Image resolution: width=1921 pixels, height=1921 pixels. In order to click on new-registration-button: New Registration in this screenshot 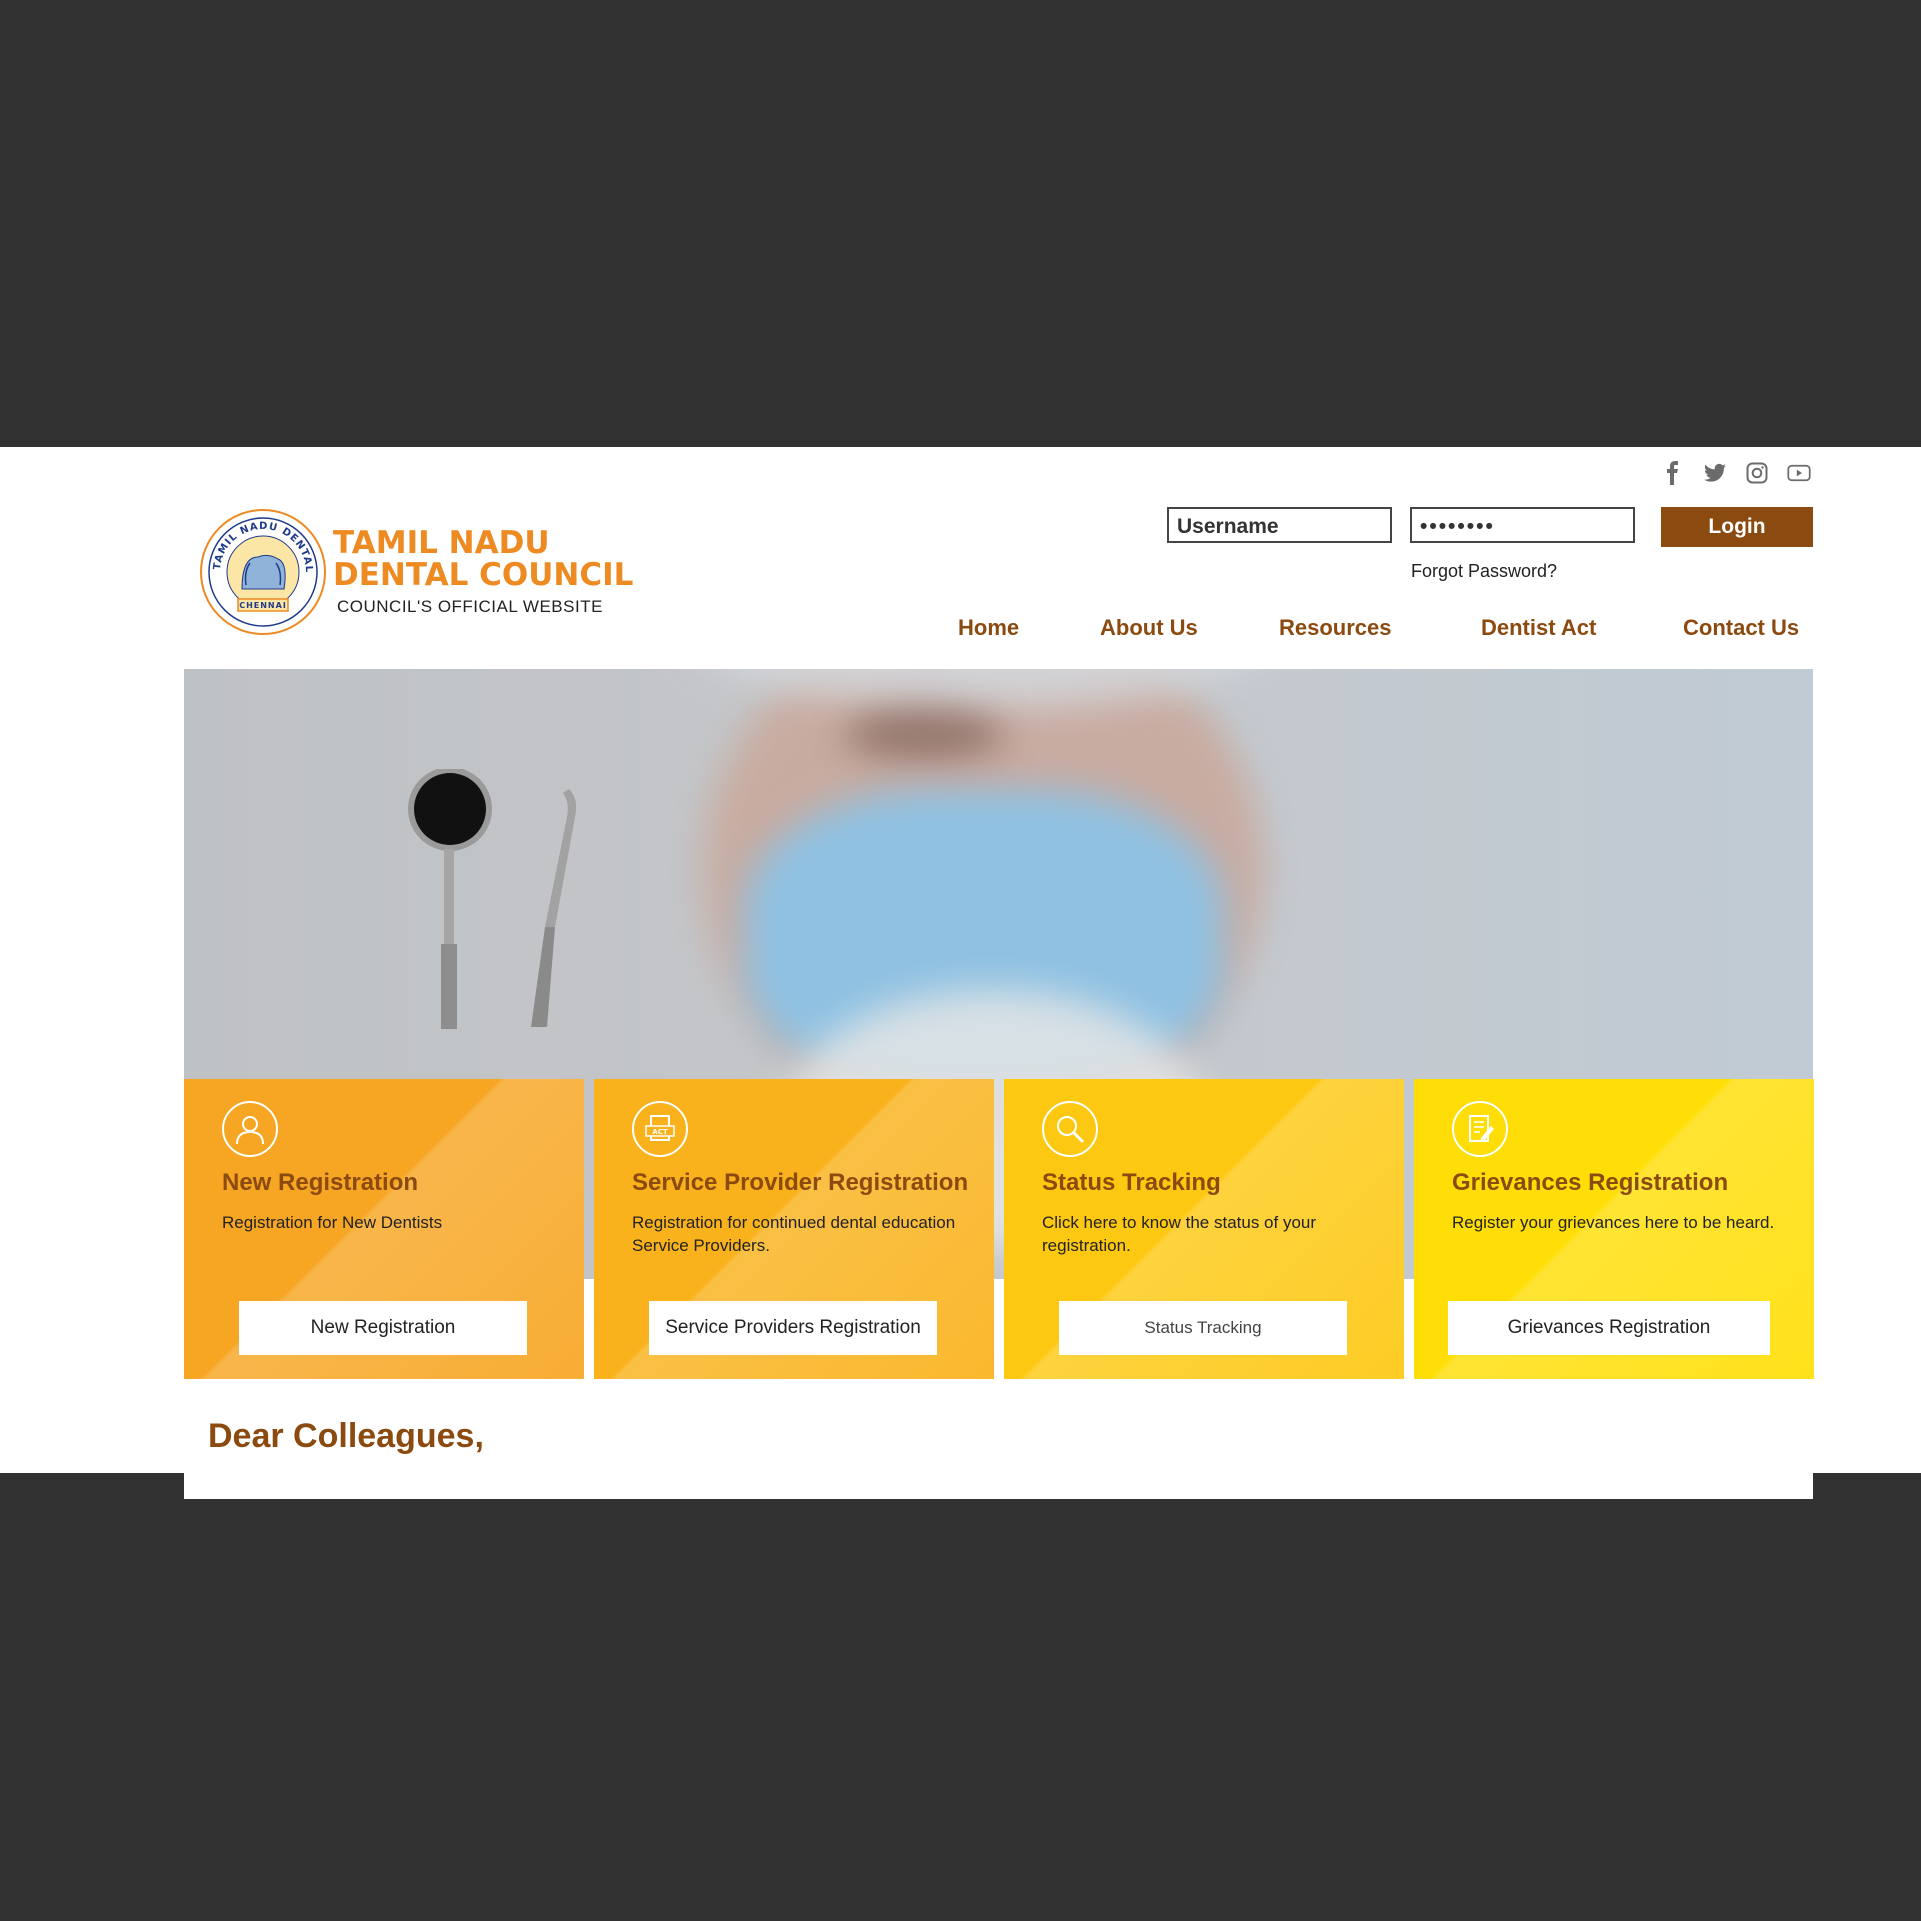, I will do `click(383, 1328)`.